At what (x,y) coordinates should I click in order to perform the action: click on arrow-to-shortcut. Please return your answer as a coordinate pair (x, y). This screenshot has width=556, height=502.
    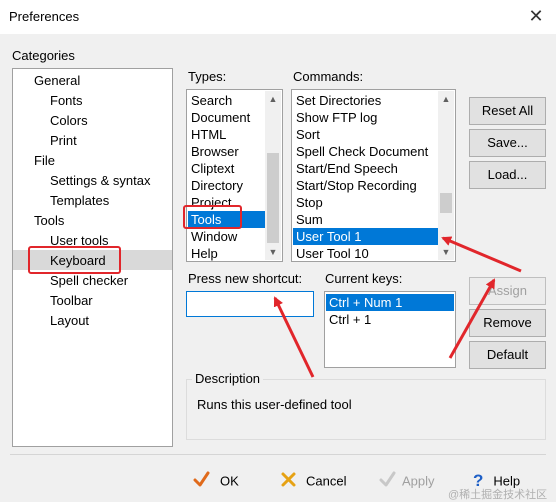
    Looking at the image, I should click on (294, 337).